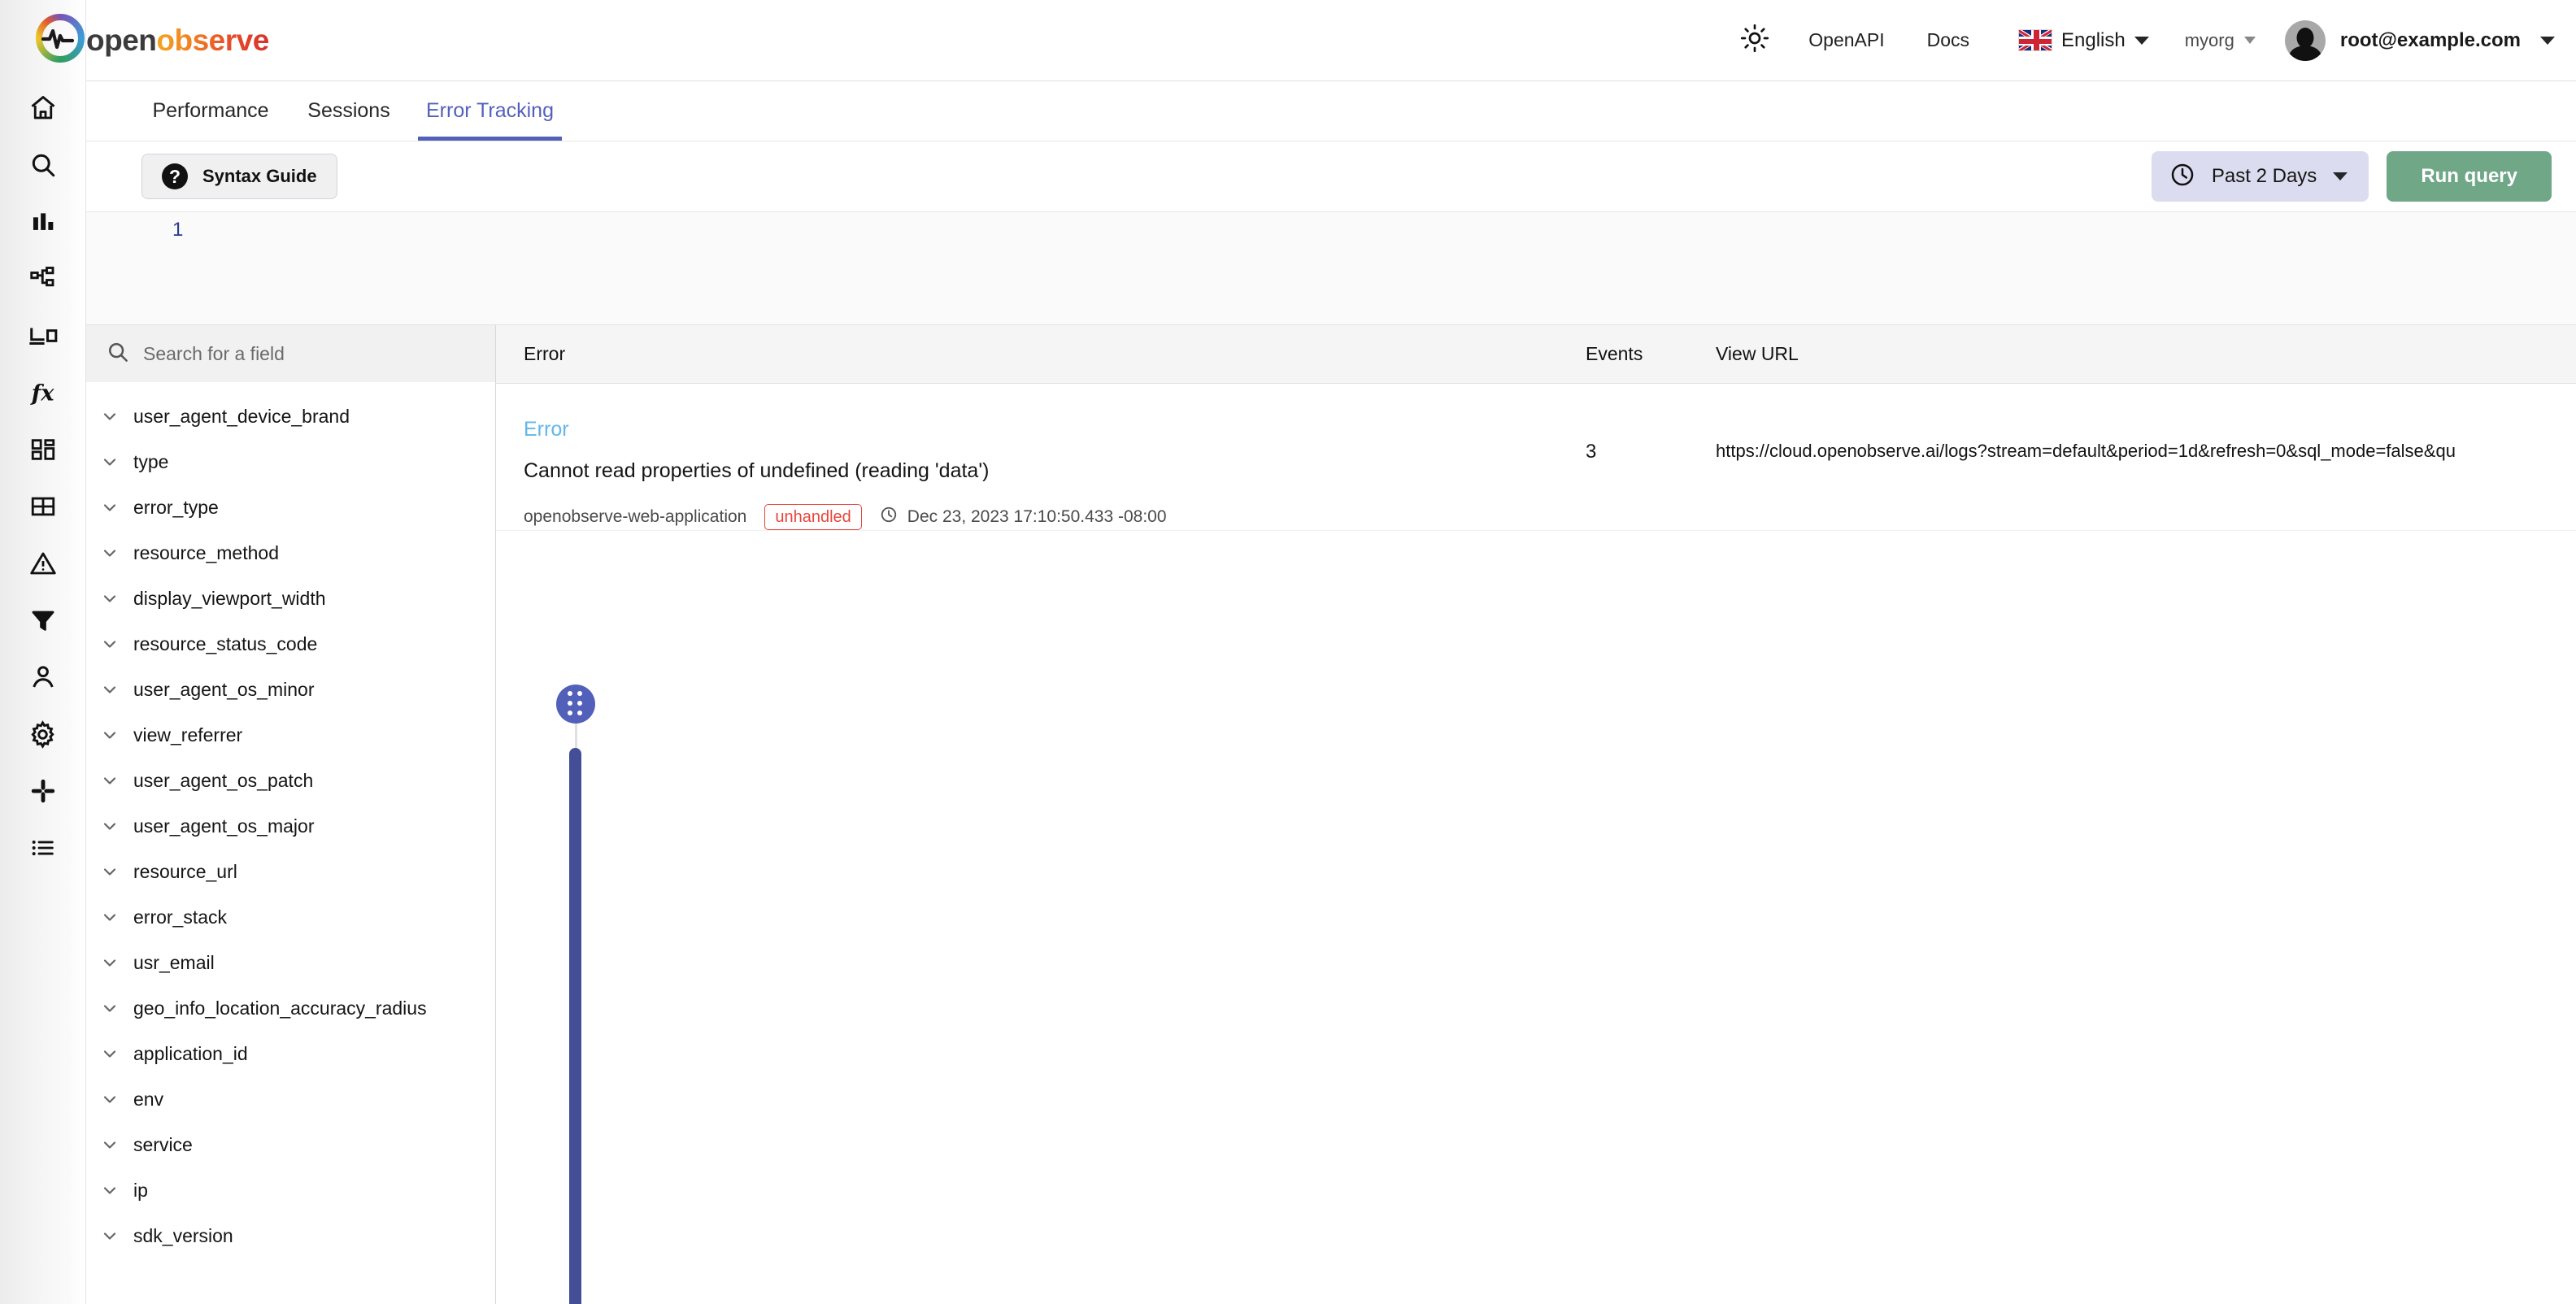  What do you see at coordinates (163, 1144) in the screenshot?
I see `field-list-item-label: service` at bounding box center [163, 1144].